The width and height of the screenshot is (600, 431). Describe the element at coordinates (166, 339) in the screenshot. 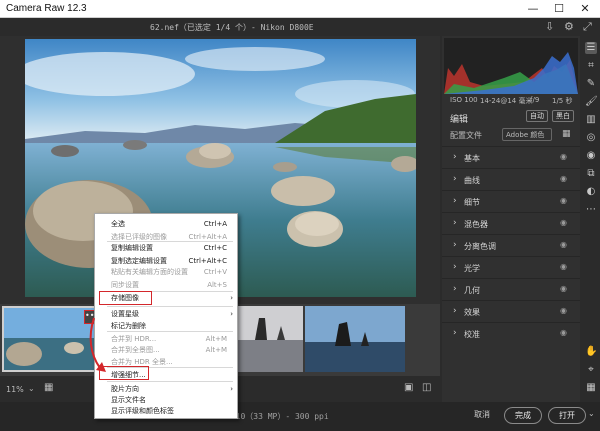

I see `menu-item-9: 合并到 HDR... Alt+M` at that location.